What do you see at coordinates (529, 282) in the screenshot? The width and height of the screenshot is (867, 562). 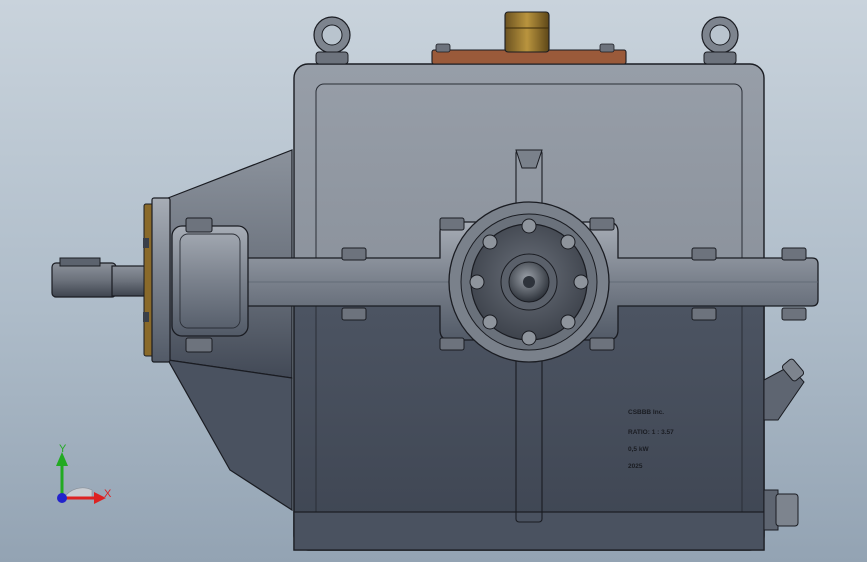 I see `output-hub` at bounding box center [529, 282].